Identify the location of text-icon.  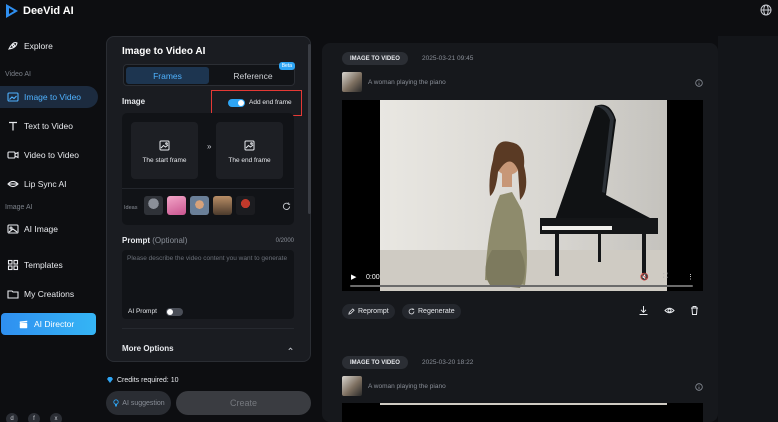
(13, 126).